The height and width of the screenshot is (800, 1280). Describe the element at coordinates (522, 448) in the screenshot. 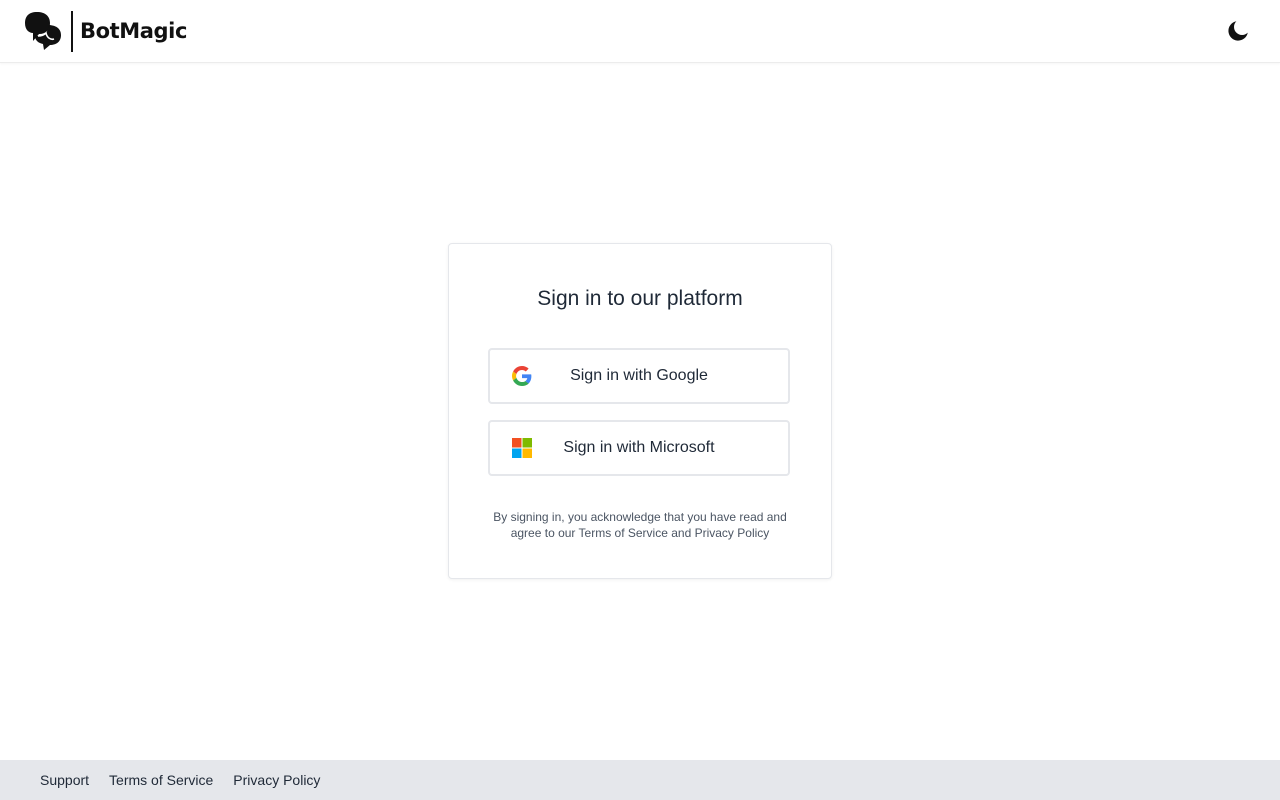

I see `microsoft-icon` at that location.